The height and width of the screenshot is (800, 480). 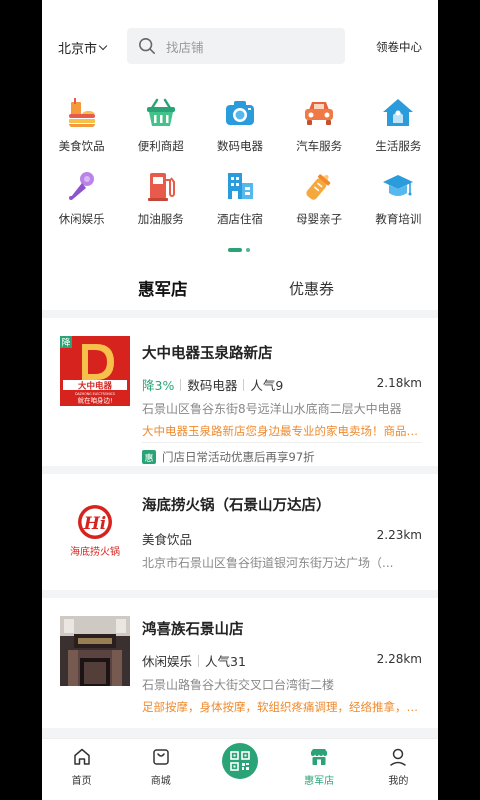 I want to click on store-popularity: 人气31, so click(x=225, y=661).